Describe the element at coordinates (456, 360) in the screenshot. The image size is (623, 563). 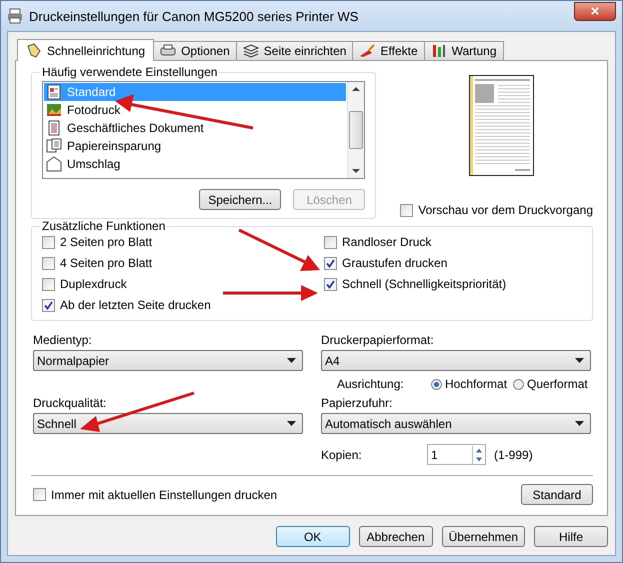
I see `dropdown: A4` at that location.